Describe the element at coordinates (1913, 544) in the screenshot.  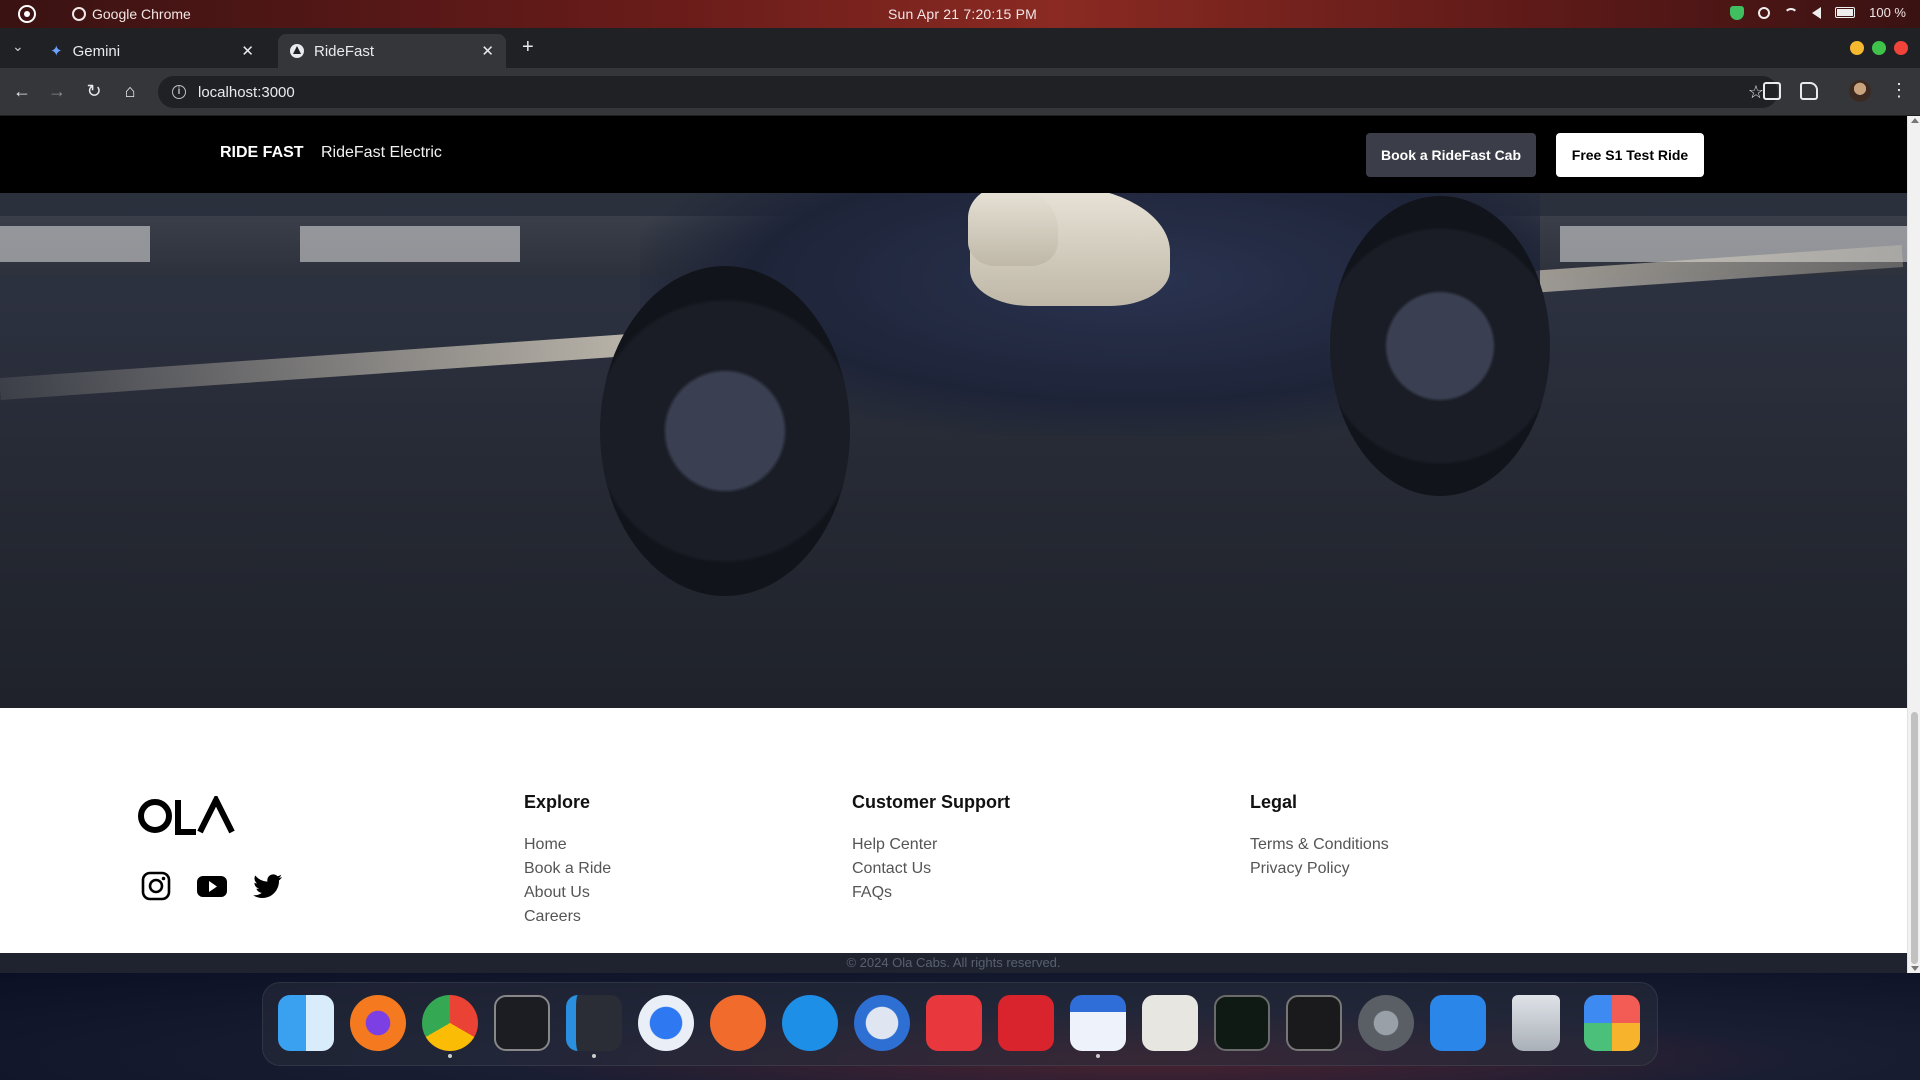
I see `page-scrollbar` at that location.